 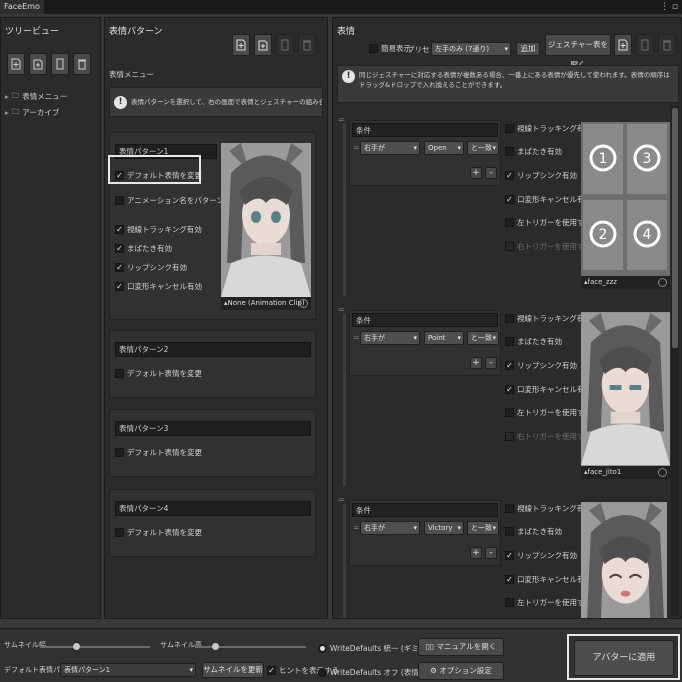 I want to click on thumbnail-clip-label: ▴None (Animation Clip), so click(x=266, y=303).